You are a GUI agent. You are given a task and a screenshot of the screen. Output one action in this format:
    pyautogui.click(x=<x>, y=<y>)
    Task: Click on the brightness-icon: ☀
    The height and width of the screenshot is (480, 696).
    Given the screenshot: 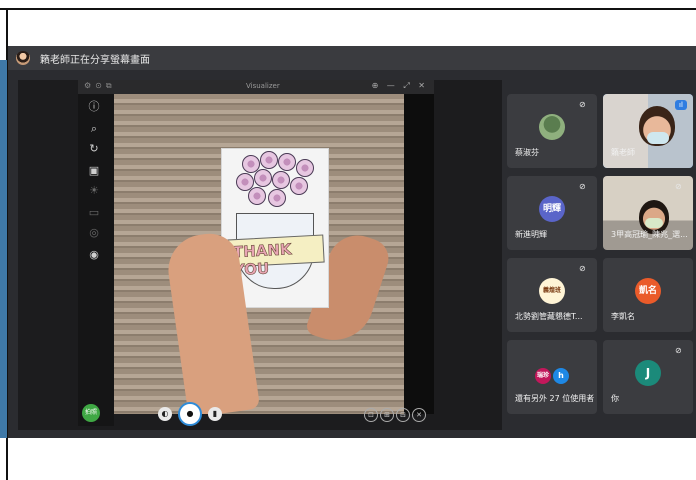 What is the action you would take?
    pyautogui.click(x=94, y=191)
    